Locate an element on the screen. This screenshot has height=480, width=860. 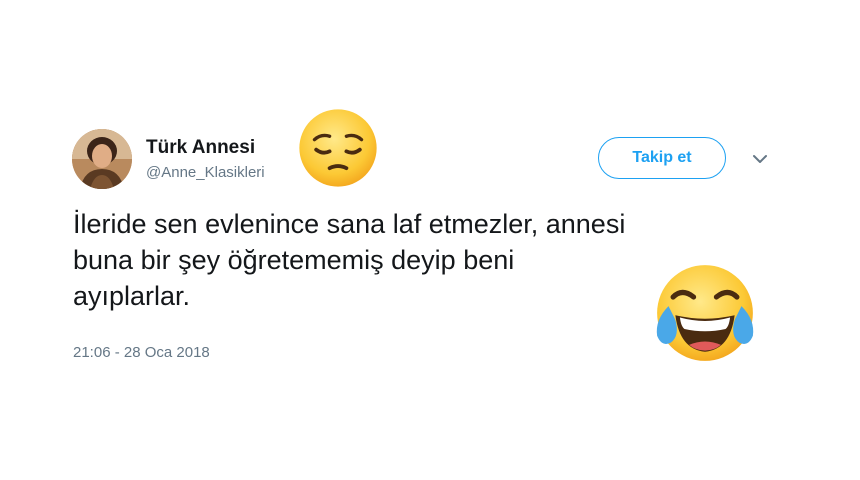
tears-of-joy-icon is located at coordinates (705, 313).